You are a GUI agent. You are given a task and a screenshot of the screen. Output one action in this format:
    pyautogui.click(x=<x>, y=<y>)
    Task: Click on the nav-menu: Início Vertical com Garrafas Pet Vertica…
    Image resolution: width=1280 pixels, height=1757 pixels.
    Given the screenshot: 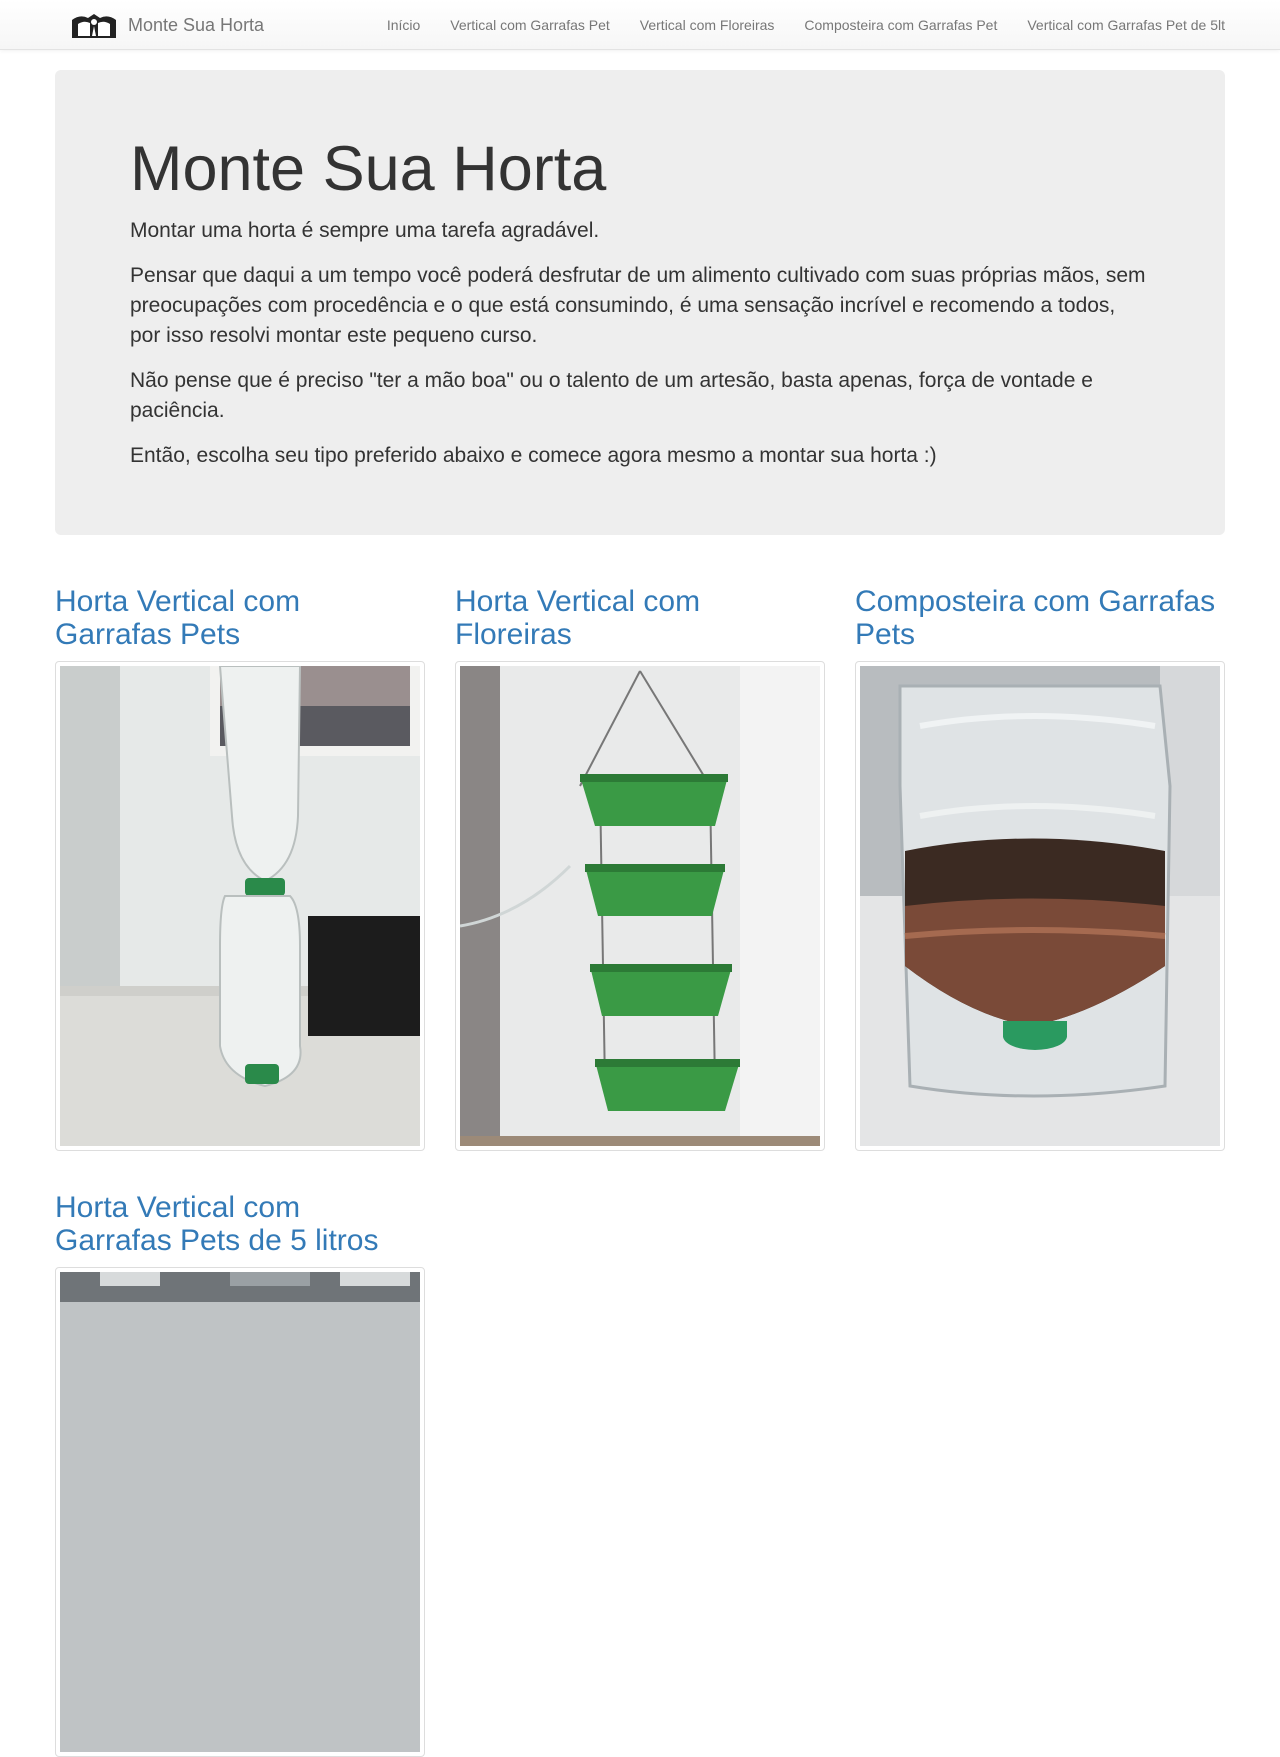 What is the action you would take?
    pyautogui.click(x=791, y=25)
    